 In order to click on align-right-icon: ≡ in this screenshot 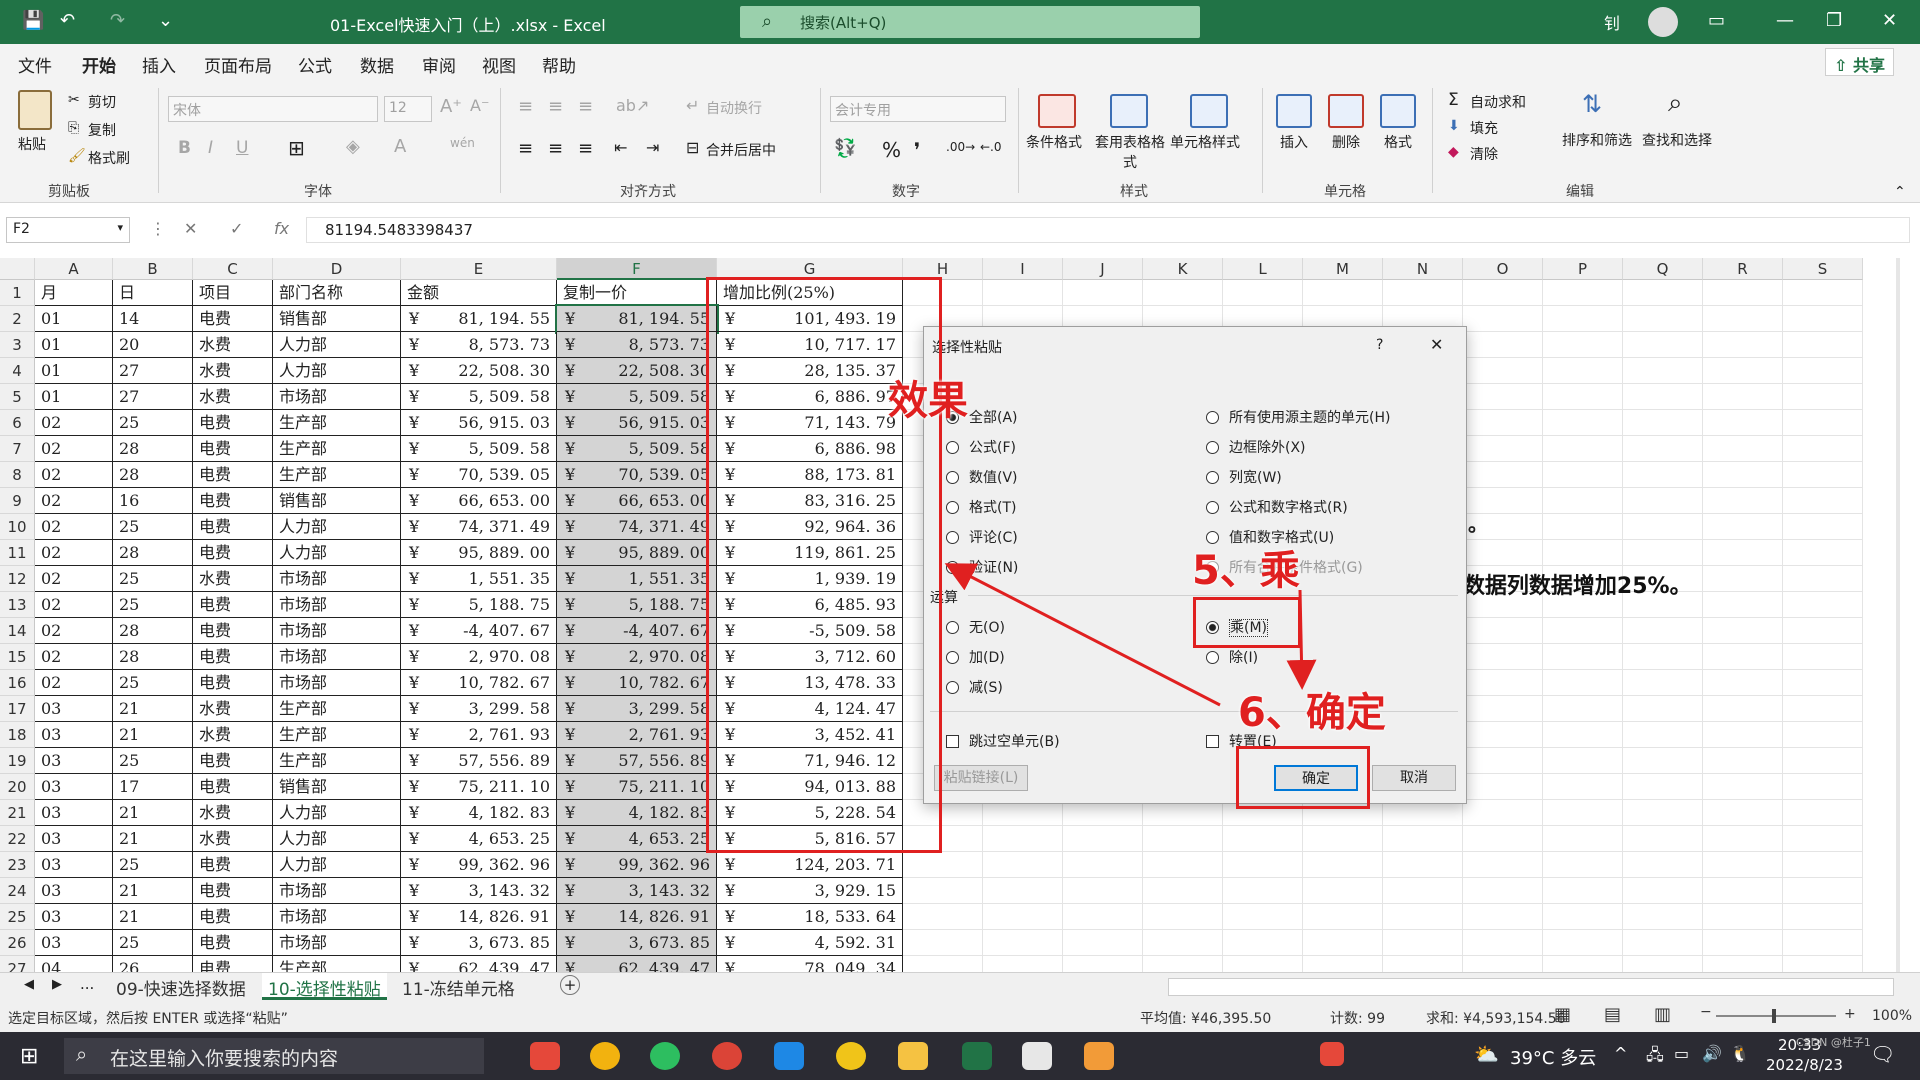, I will do `click(585, 148)`.